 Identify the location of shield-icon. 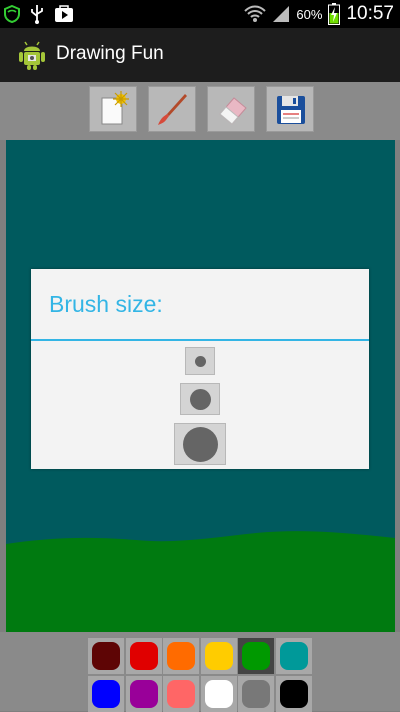
(12, 14).